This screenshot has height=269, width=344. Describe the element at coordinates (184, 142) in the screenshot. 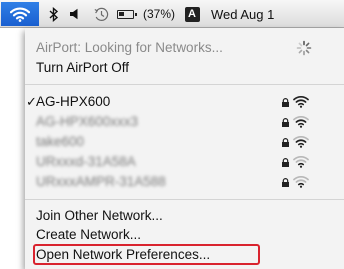

I see `network-item: take600` at that location.